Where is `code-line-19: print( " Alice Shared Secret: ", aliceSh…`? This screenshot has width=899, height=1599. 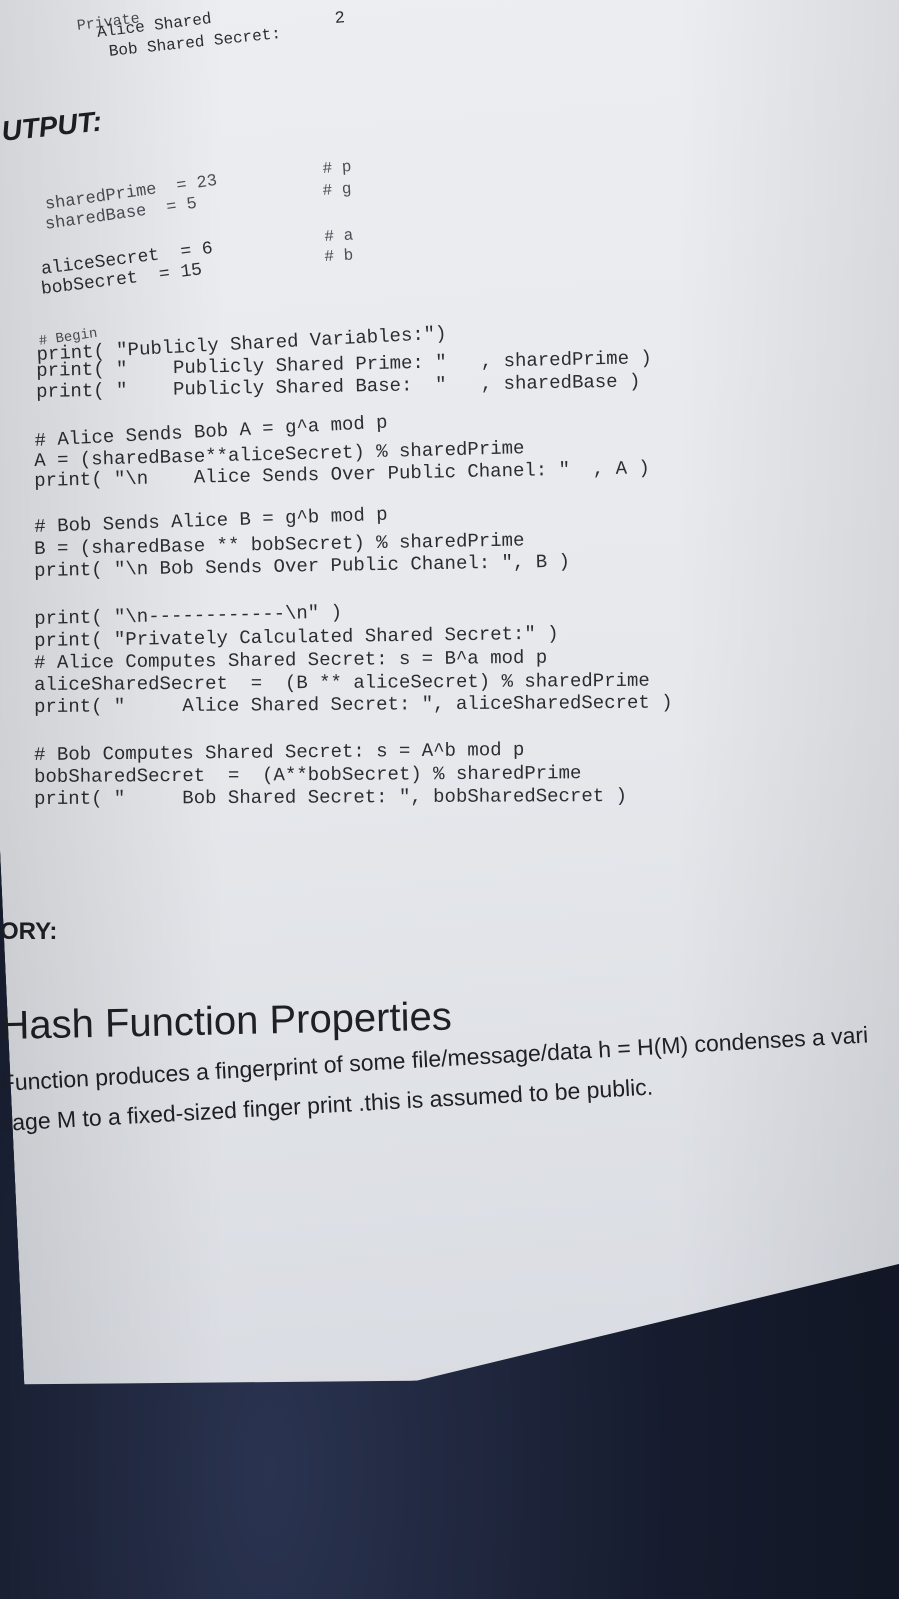 code-line-19: print( " Alice Shared Secret: ", aliceSh… is located at coordinates (353, 704).